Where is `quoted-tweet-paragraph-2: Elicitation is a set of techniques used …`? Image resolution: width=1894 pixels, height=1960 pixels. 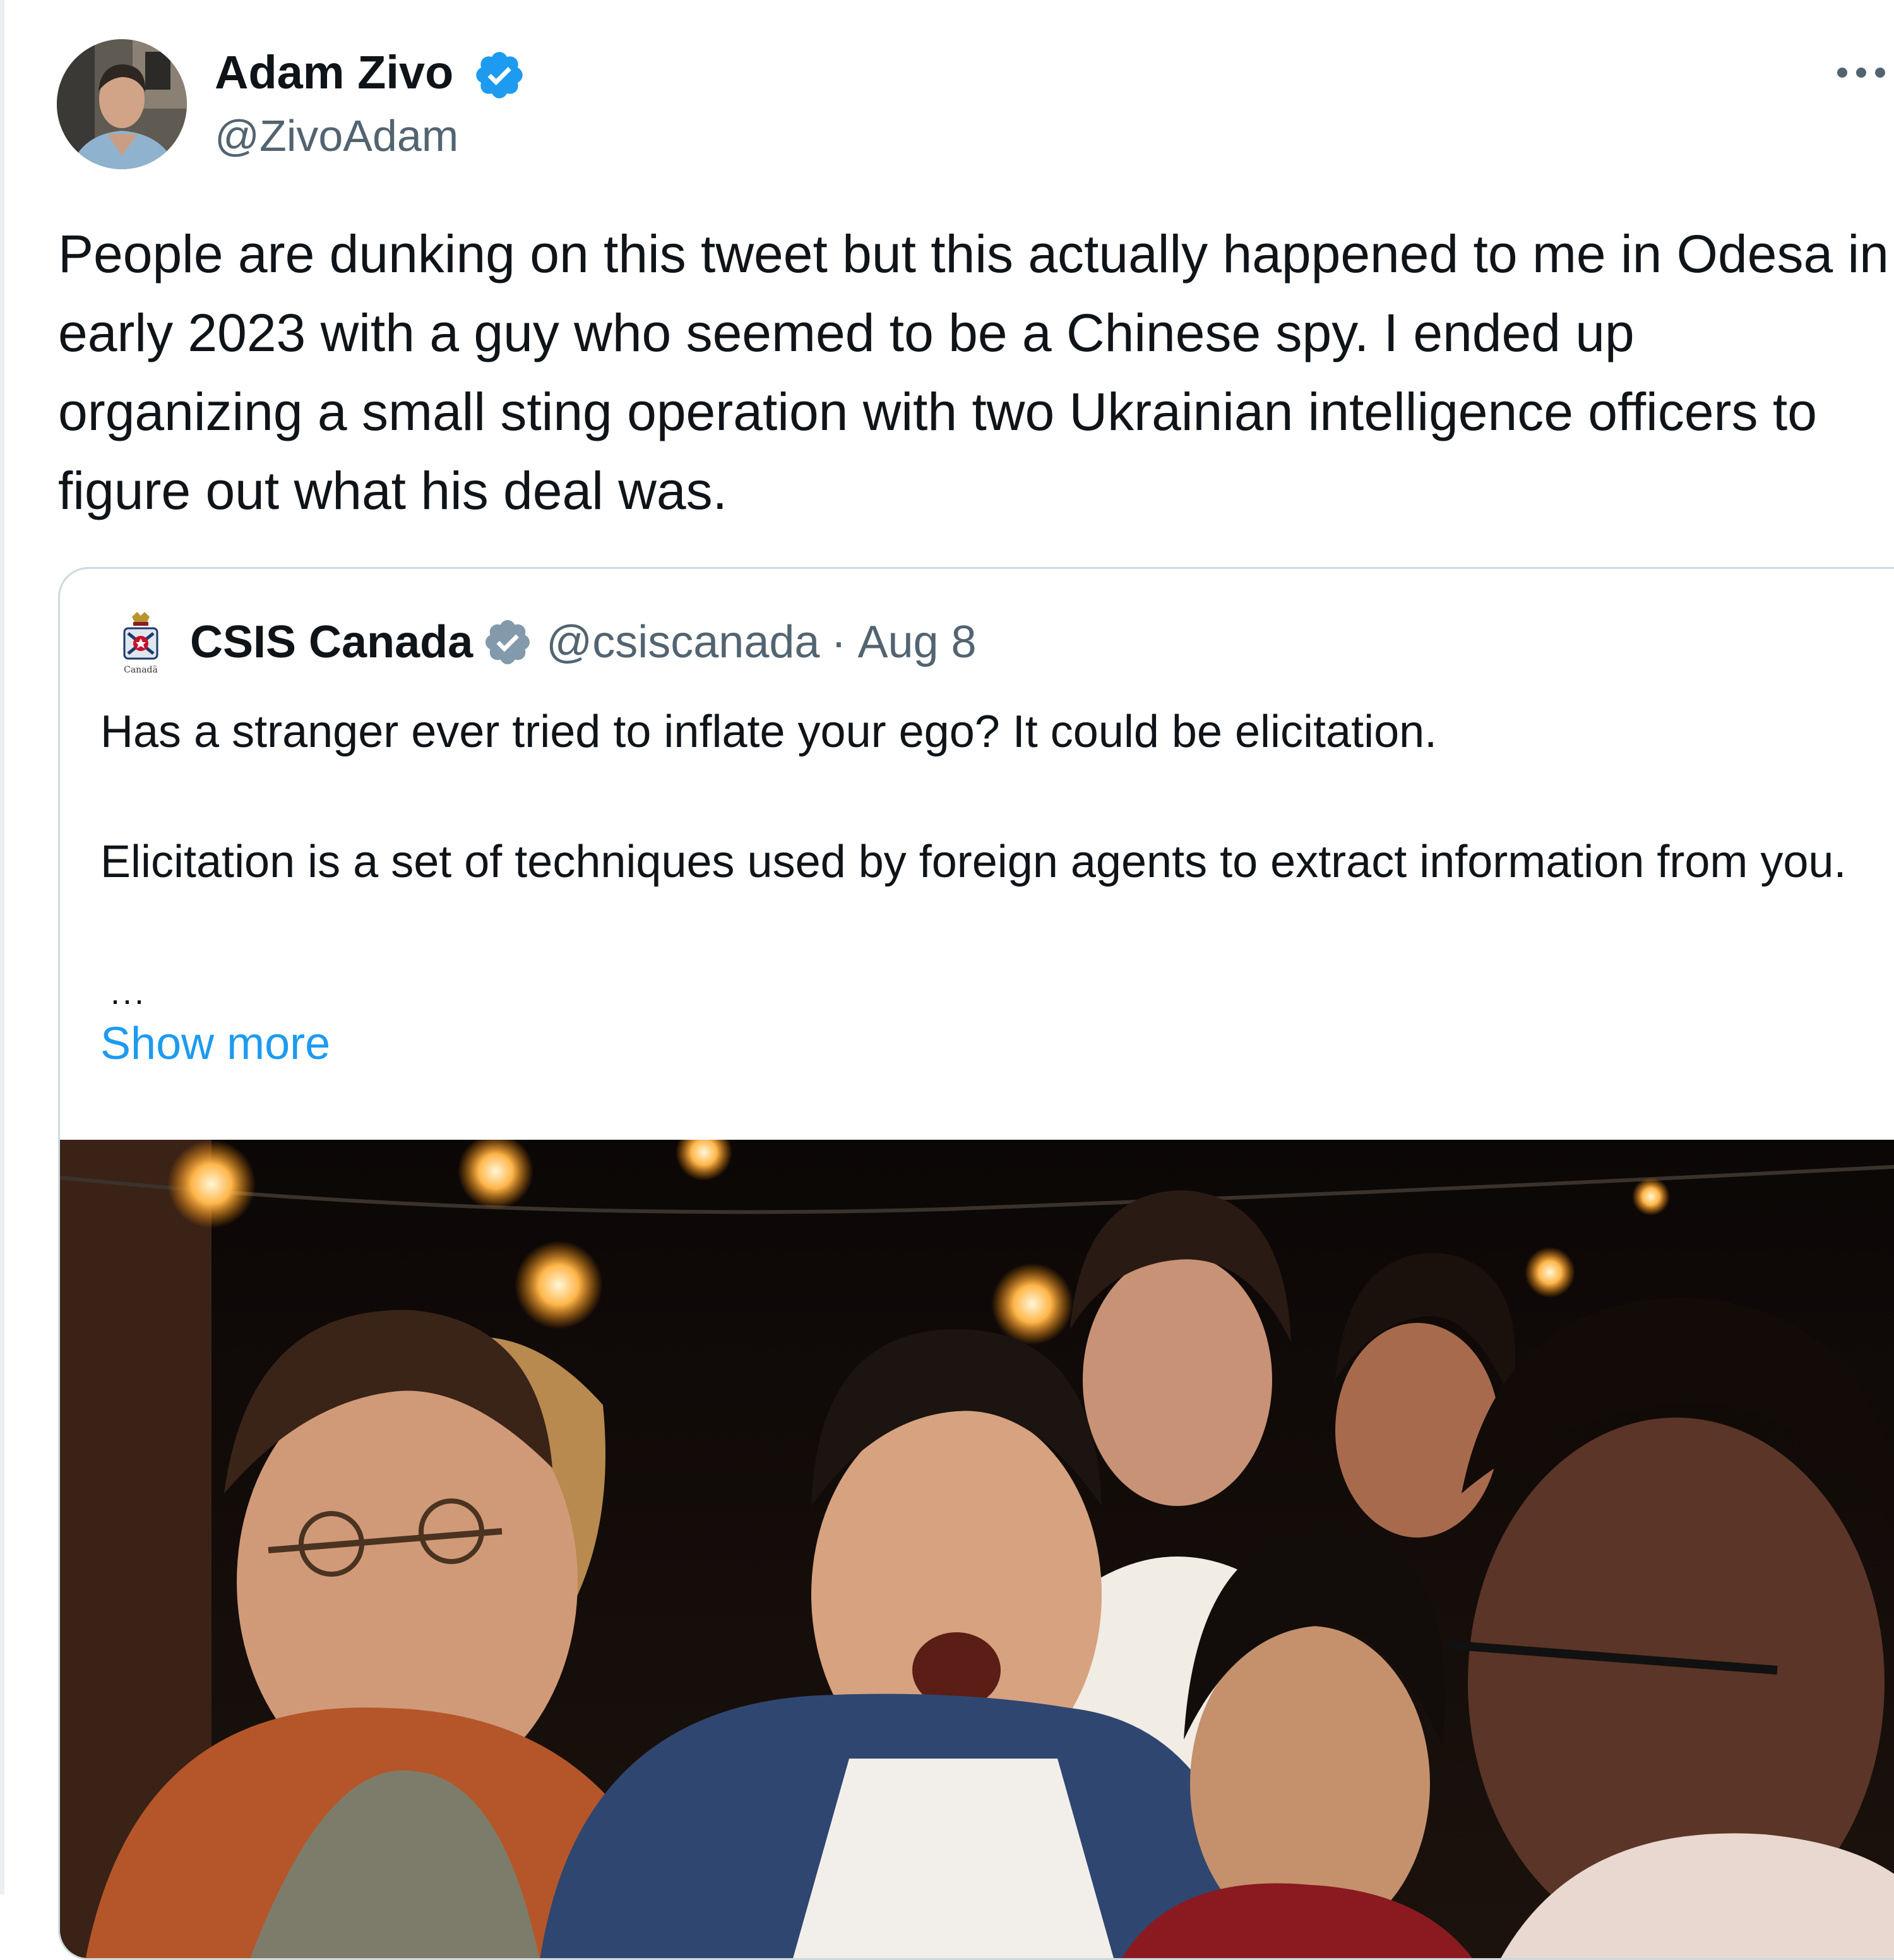
quoted-tweet-paragraph-2: Elicitation is a set of techniques used … is located at coordinates (973, 862).